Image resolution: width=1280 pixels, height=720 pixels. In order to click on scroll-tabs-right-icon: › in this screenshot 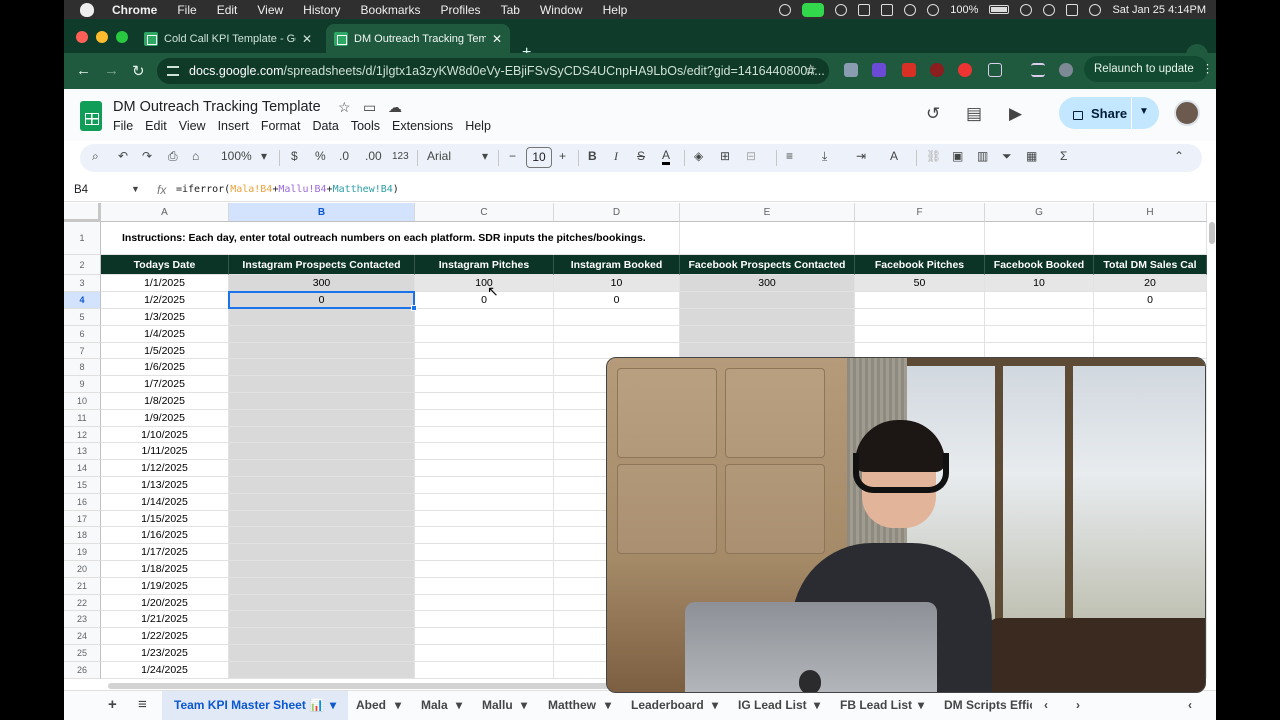, I will do `click(1078, 705)`.